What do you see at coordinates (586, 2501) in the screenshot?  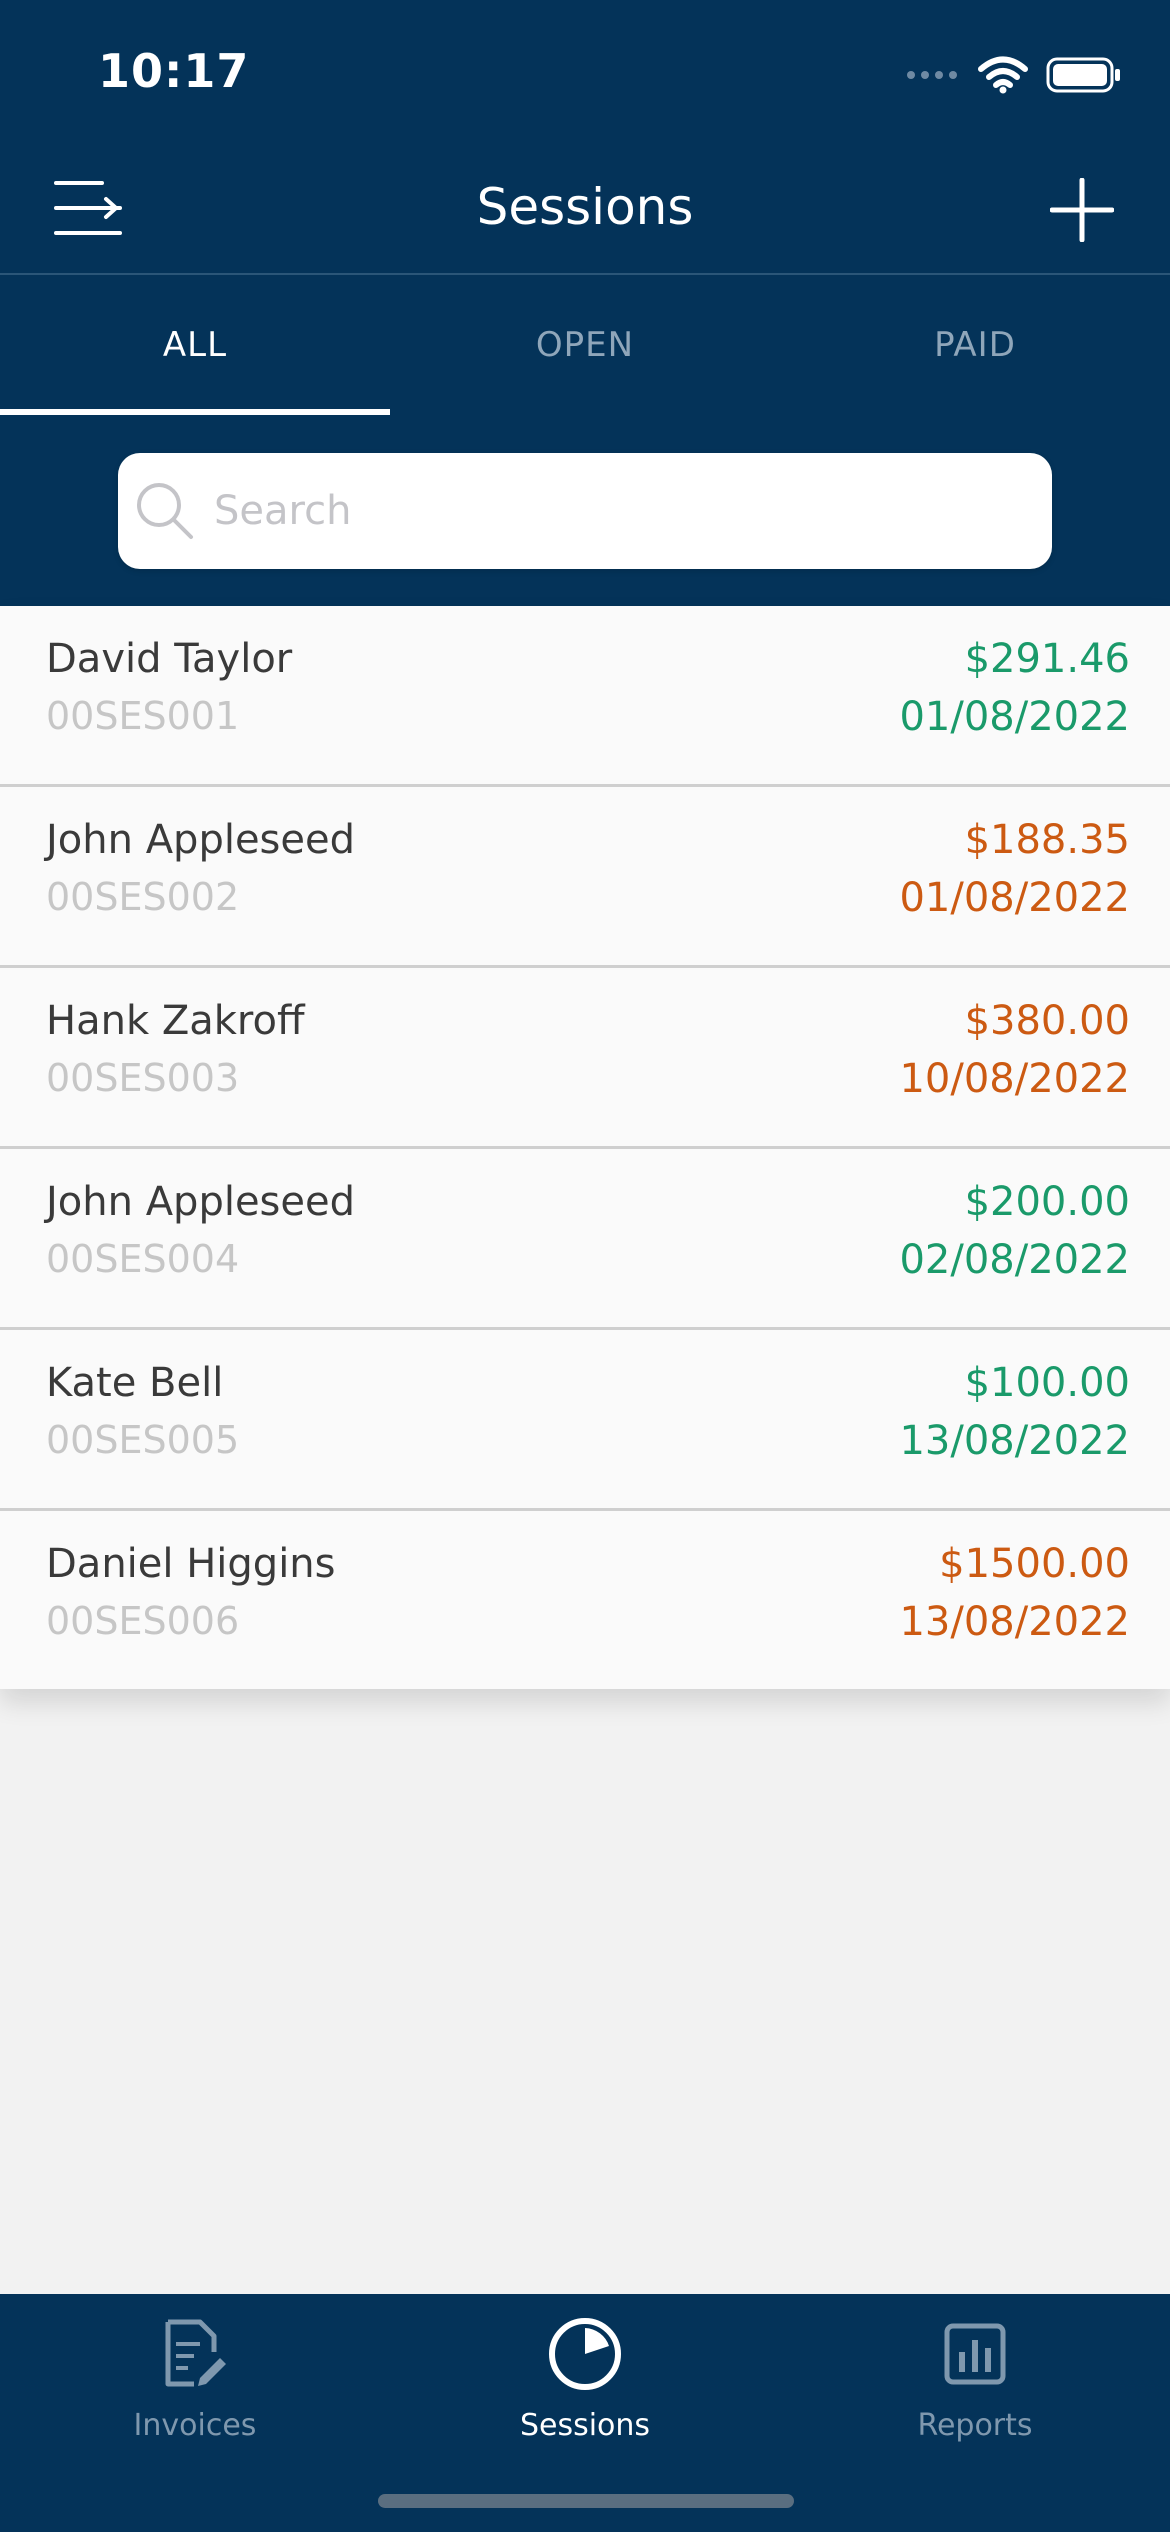 I see `home-indicator` at bounding box center [586, 2501].